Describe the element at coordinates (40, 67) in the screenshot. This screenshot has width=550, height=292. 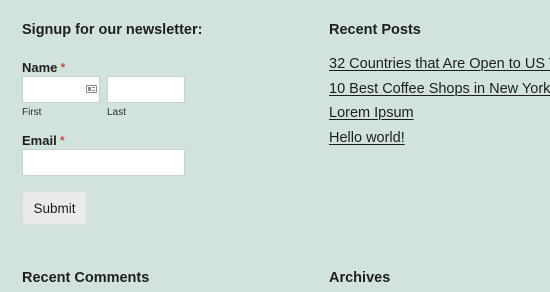
I see `name-label-text: Name` at that location.